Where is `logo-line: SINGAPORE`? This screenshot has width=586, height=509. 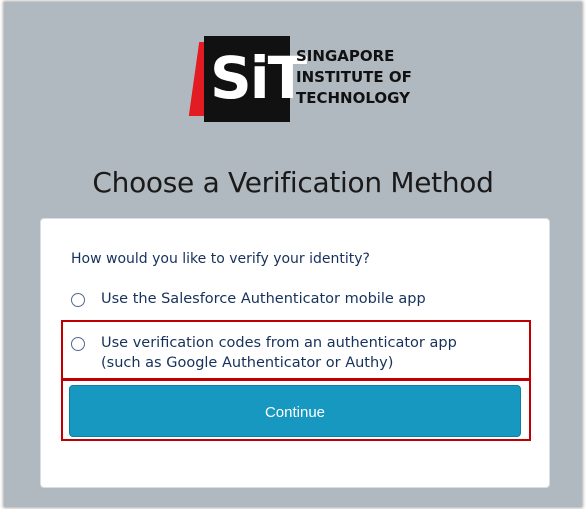
logo-line: SINGAPORE is located at coordinates (345, 56).